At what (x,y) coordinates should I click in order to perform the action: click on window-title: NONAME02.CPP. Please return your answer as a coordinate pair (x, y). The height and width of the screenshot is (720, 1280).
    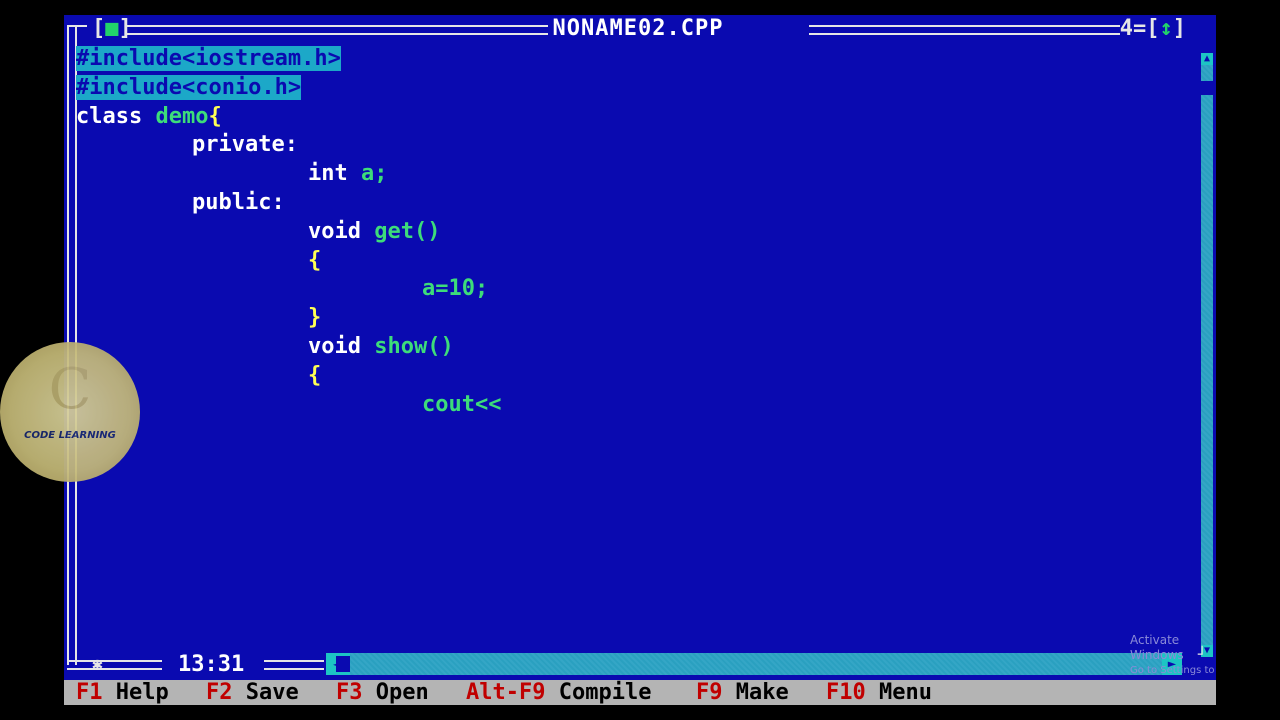
    Looking at the image, I should click on (638, 29).